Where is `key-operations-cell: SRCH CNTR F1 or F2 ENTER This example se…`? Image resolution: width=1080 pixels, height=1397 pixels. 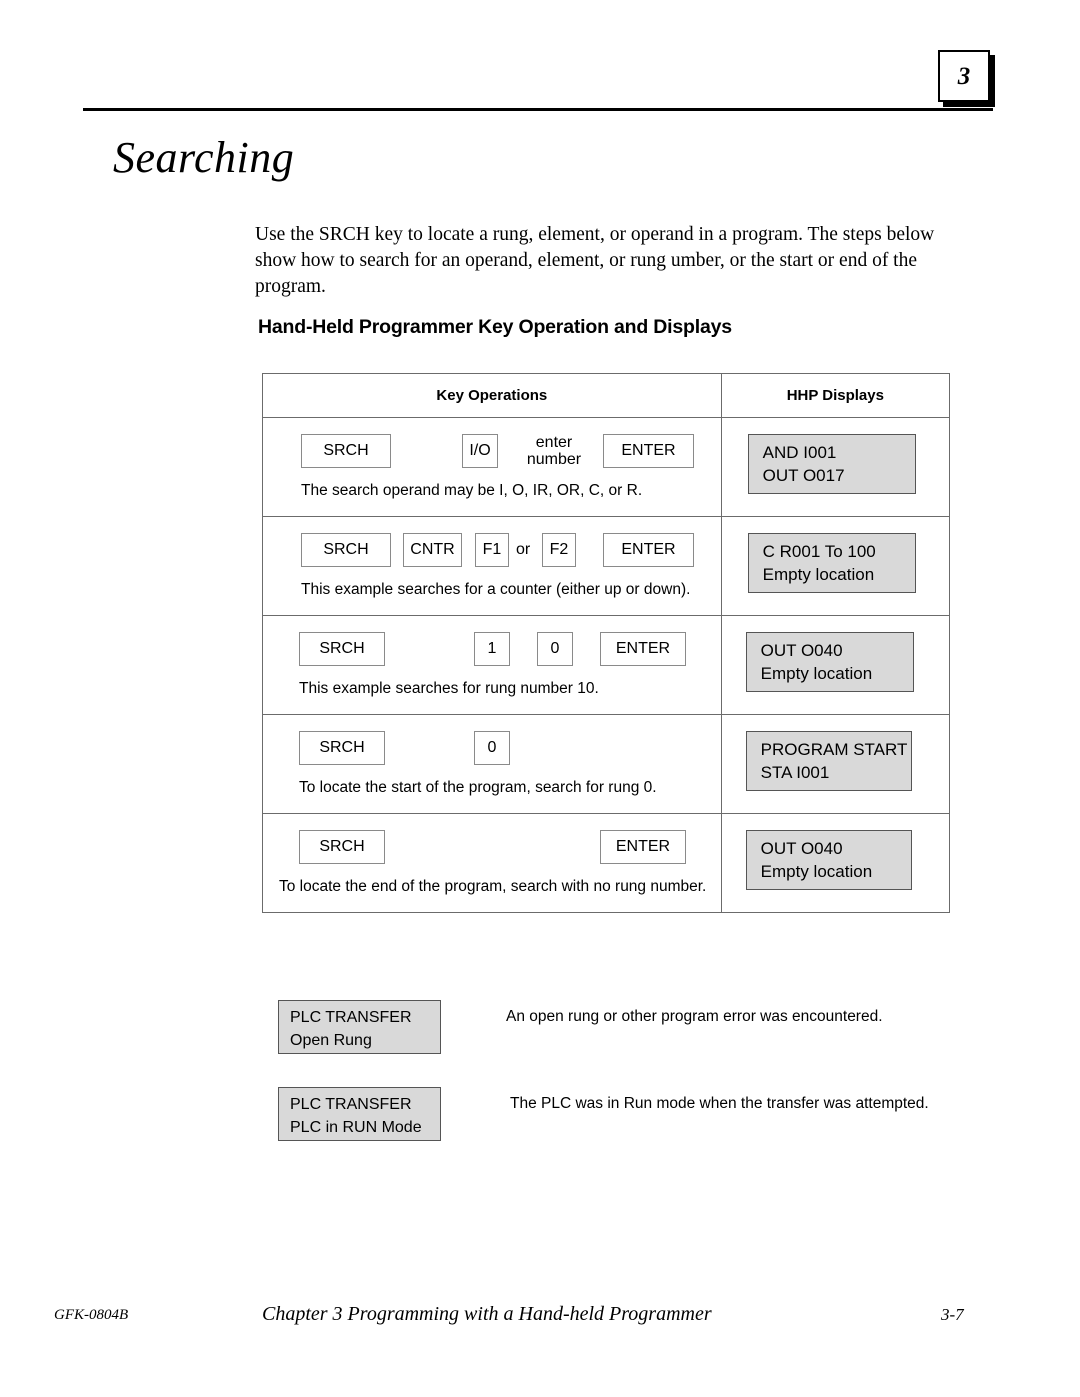
key-operations-cell: SRCH CNTR F1 or F2 ENTER This example se… is located at coordinates (492, 566).